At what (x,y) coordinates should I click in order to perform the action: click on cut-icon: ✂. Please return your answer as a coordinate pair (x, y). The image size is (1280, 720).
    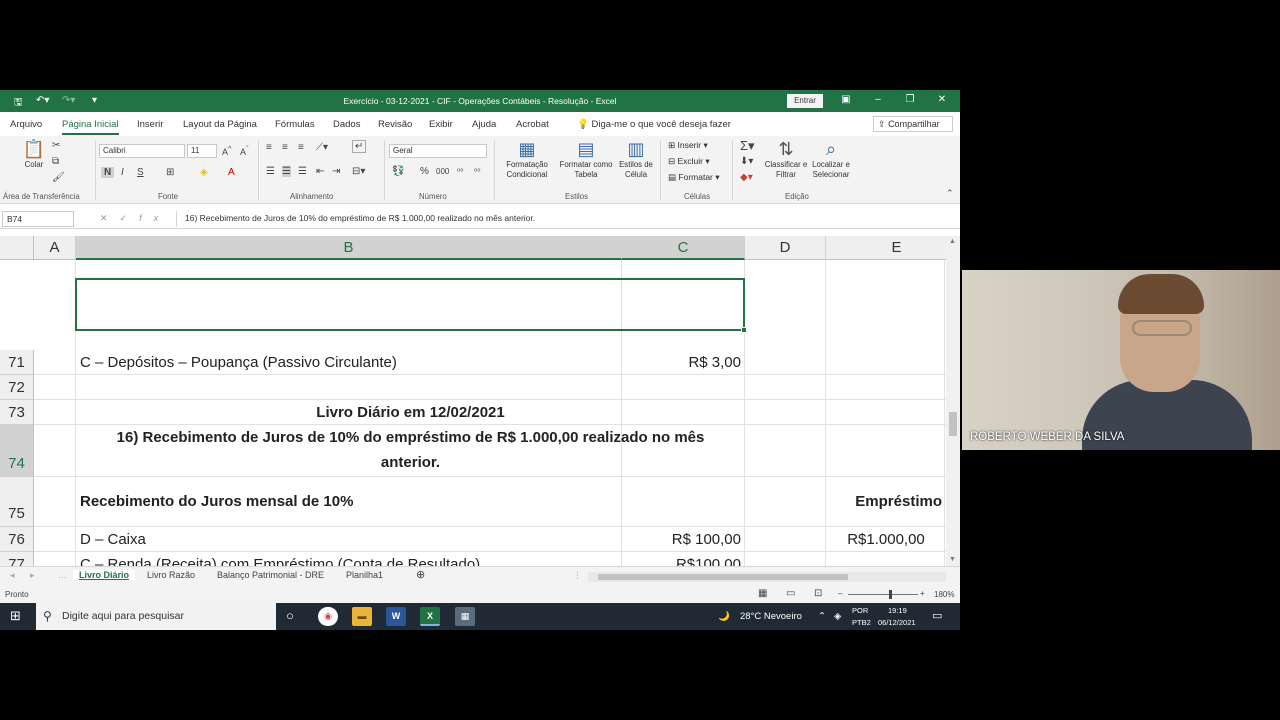
    Looking at the image, I should click on (56, 145).